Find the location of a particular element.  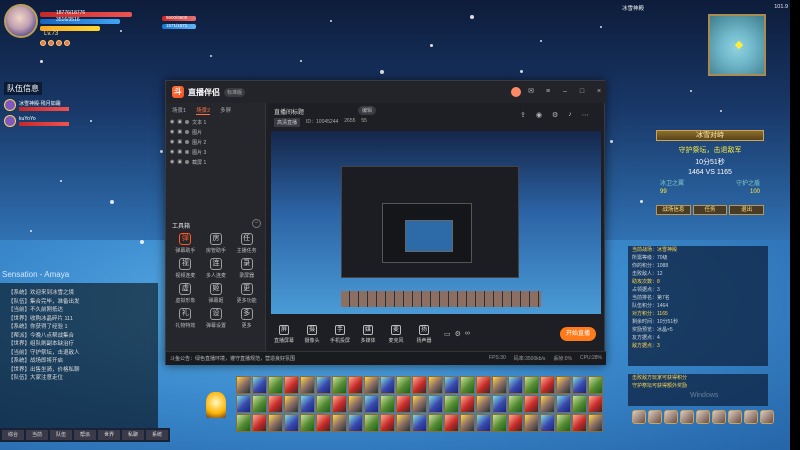

chat-tab: 世界 is located at coordinates (109, 435).